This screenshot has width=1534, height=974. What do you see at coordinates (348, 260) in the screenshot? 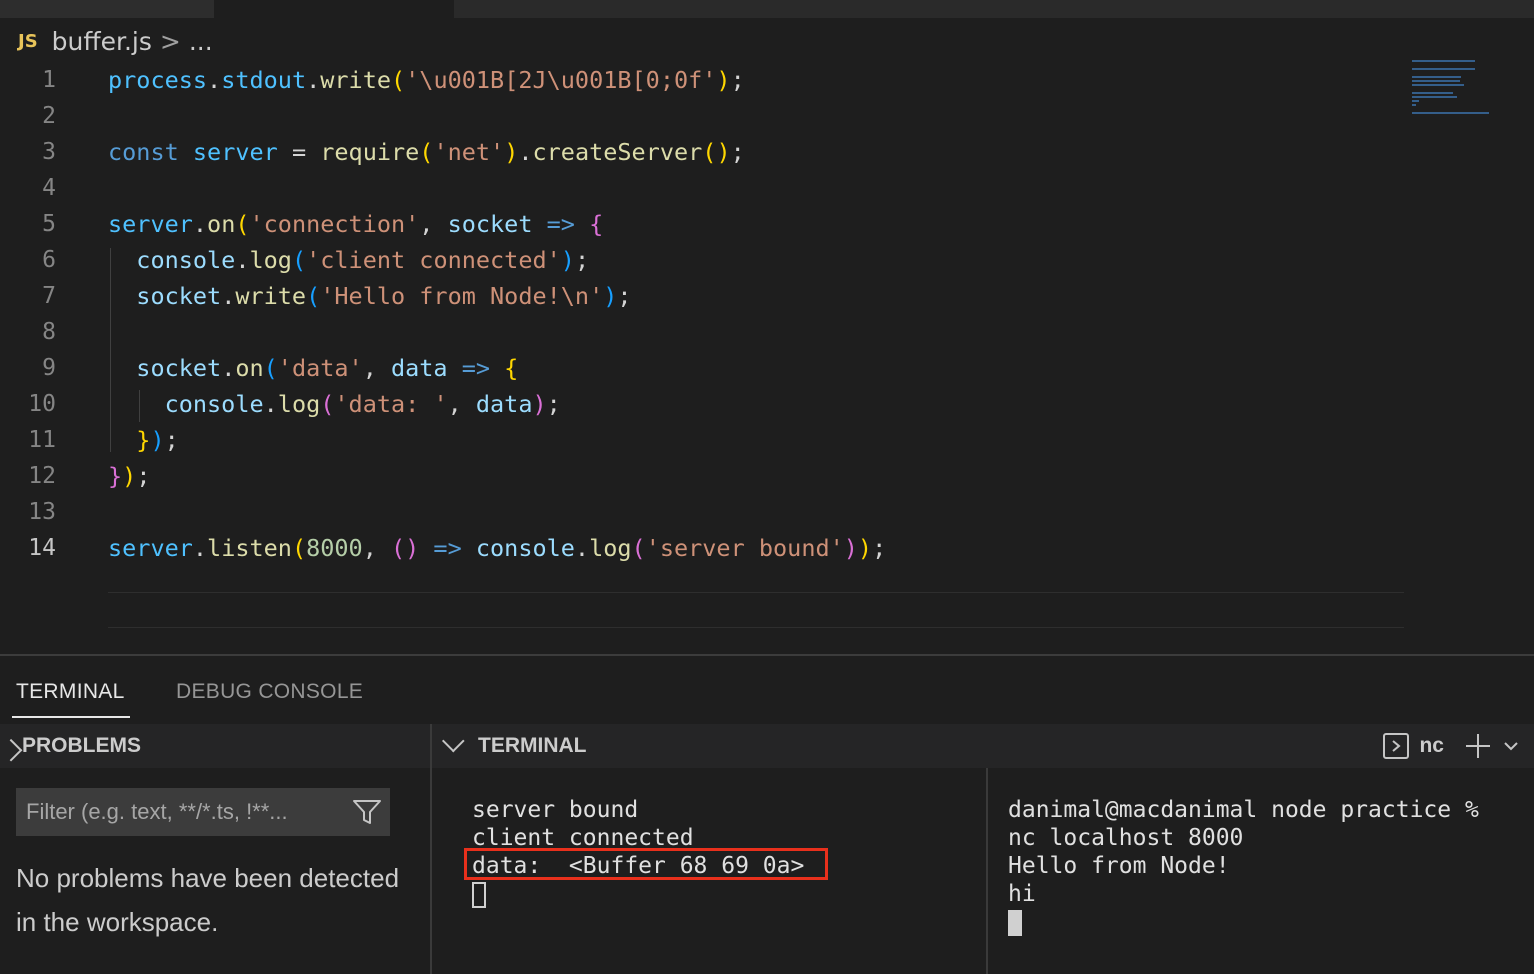
I see `code-text: console.log('client connected');` at bounding box center [348, 260].